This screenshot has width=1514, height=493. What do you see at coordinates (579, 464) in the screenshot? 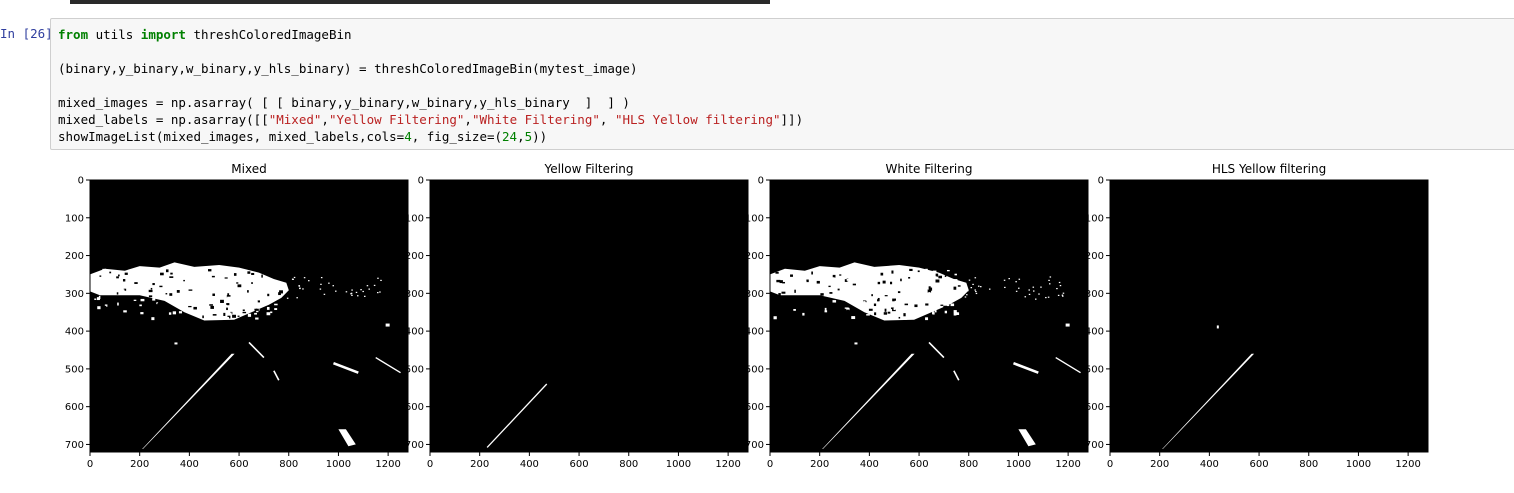
I see `x-tick-label: 600` at bounding box center [579, 464].